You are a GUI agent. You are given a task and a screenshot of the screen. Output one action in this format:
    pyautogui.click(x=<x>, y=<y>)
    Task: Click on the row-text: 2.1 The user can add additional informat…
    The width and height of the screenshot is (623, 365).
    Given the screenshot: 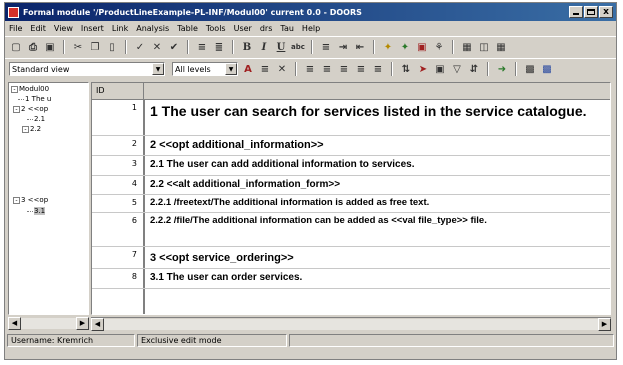 What is the action you would take?
    pyautogui.click(x=377, y=165)
    